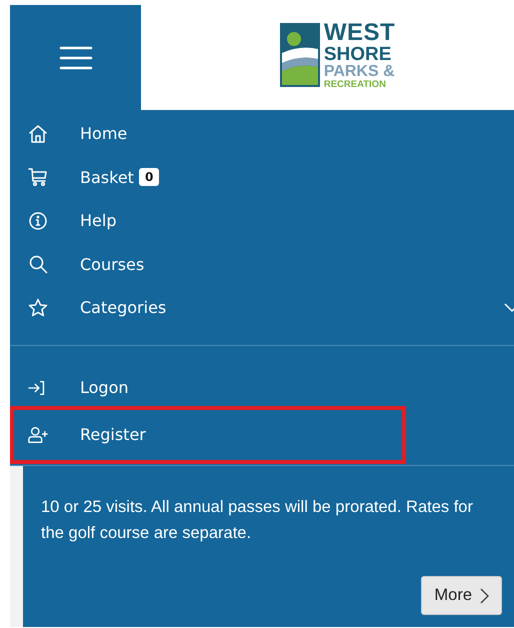 The image size is (514, 628). What do you see at coordinates (113, 434) in the screenshot?
I see `menu-label: Register` at bounding box center [113, 434].